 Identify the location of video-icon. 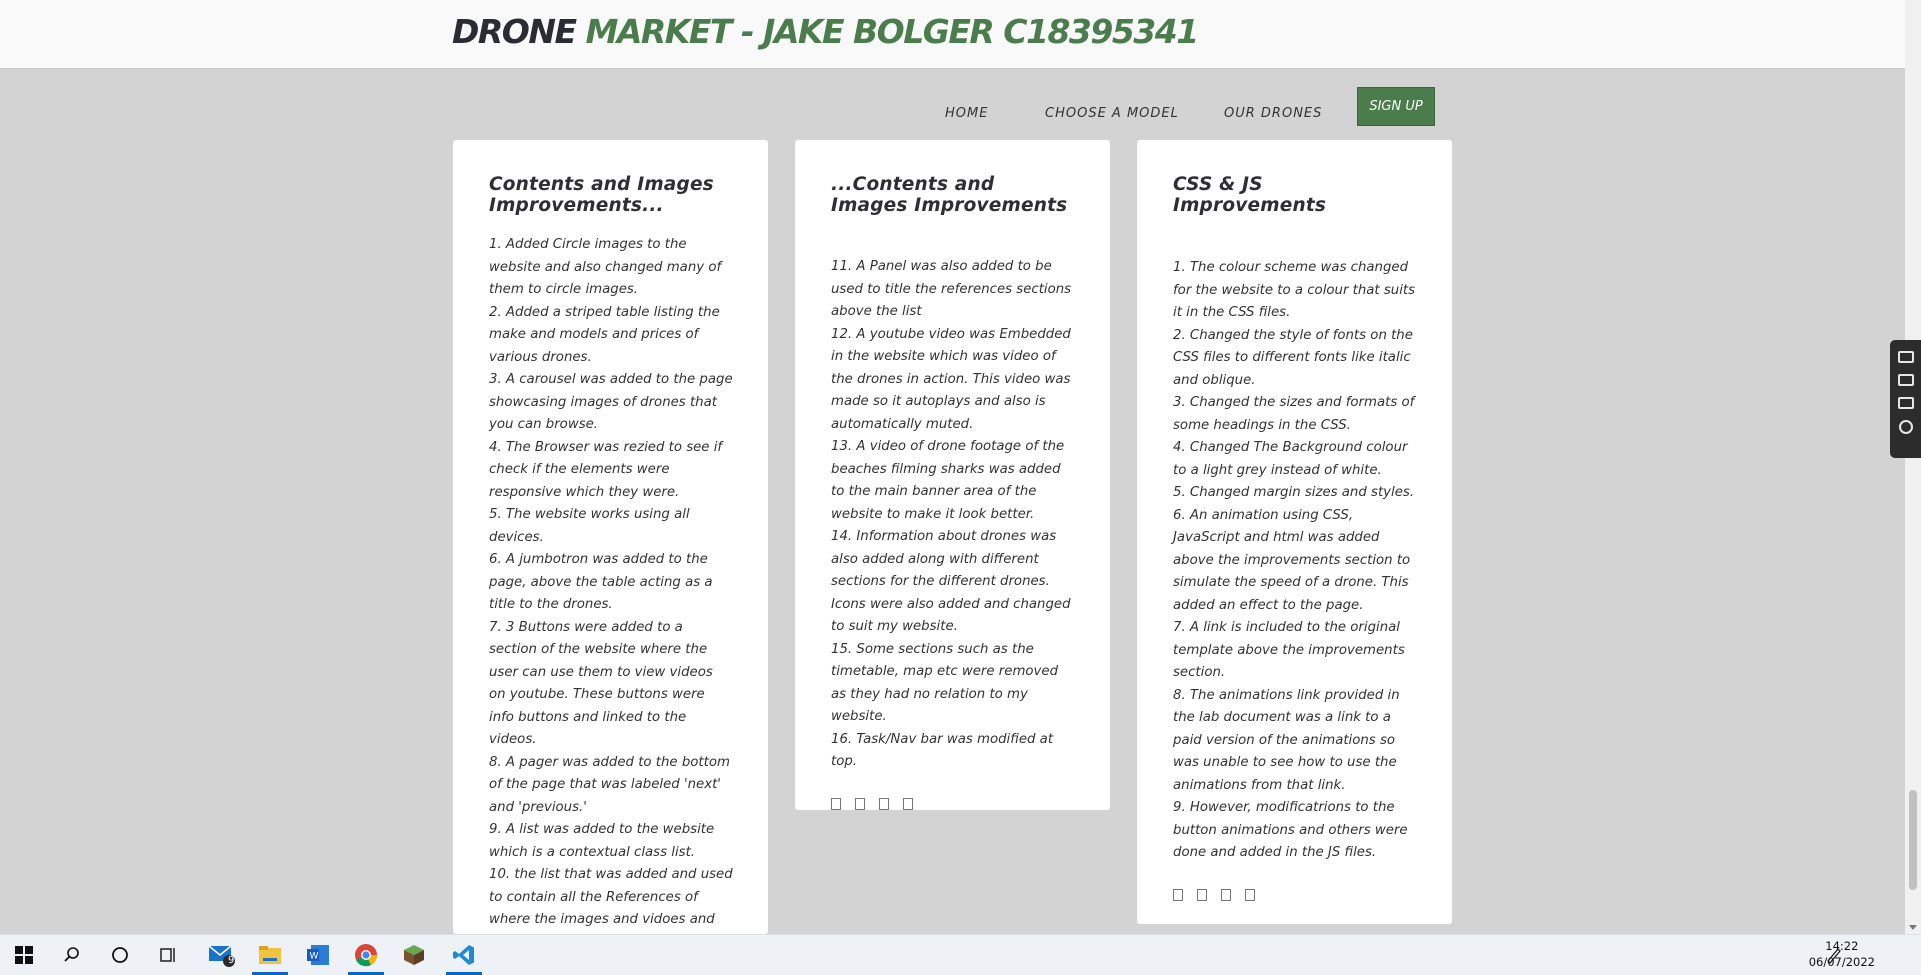
(1905, 380).